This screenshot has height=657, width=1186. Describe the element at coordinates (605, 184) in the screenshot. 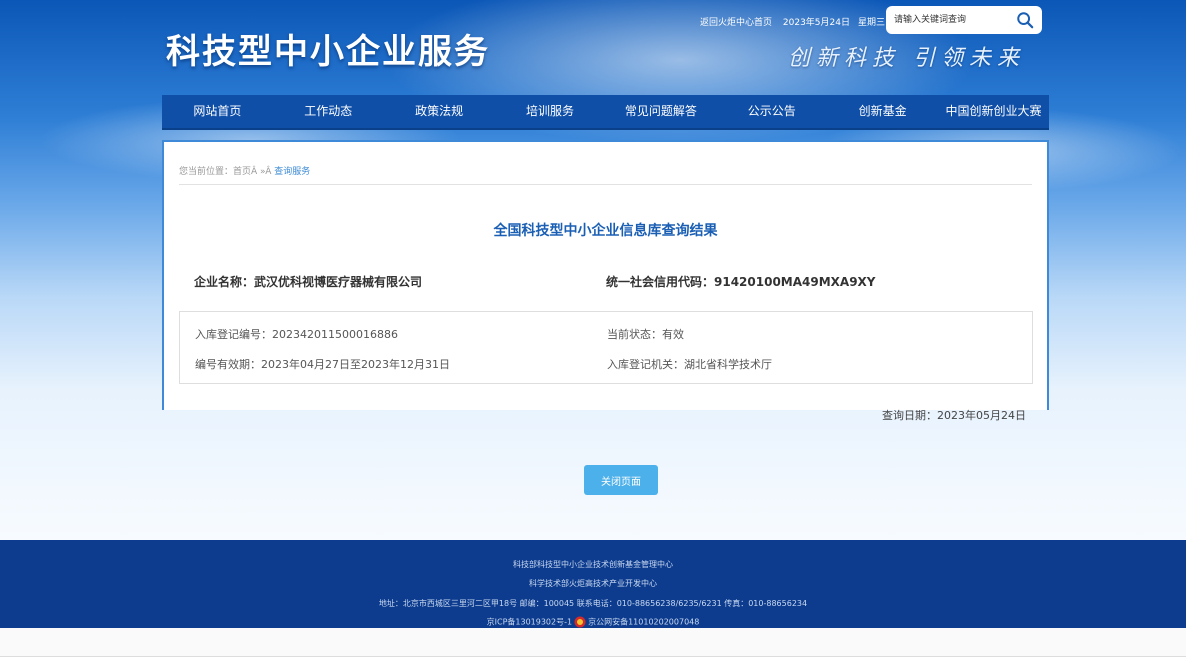

I see `divider` at that location.